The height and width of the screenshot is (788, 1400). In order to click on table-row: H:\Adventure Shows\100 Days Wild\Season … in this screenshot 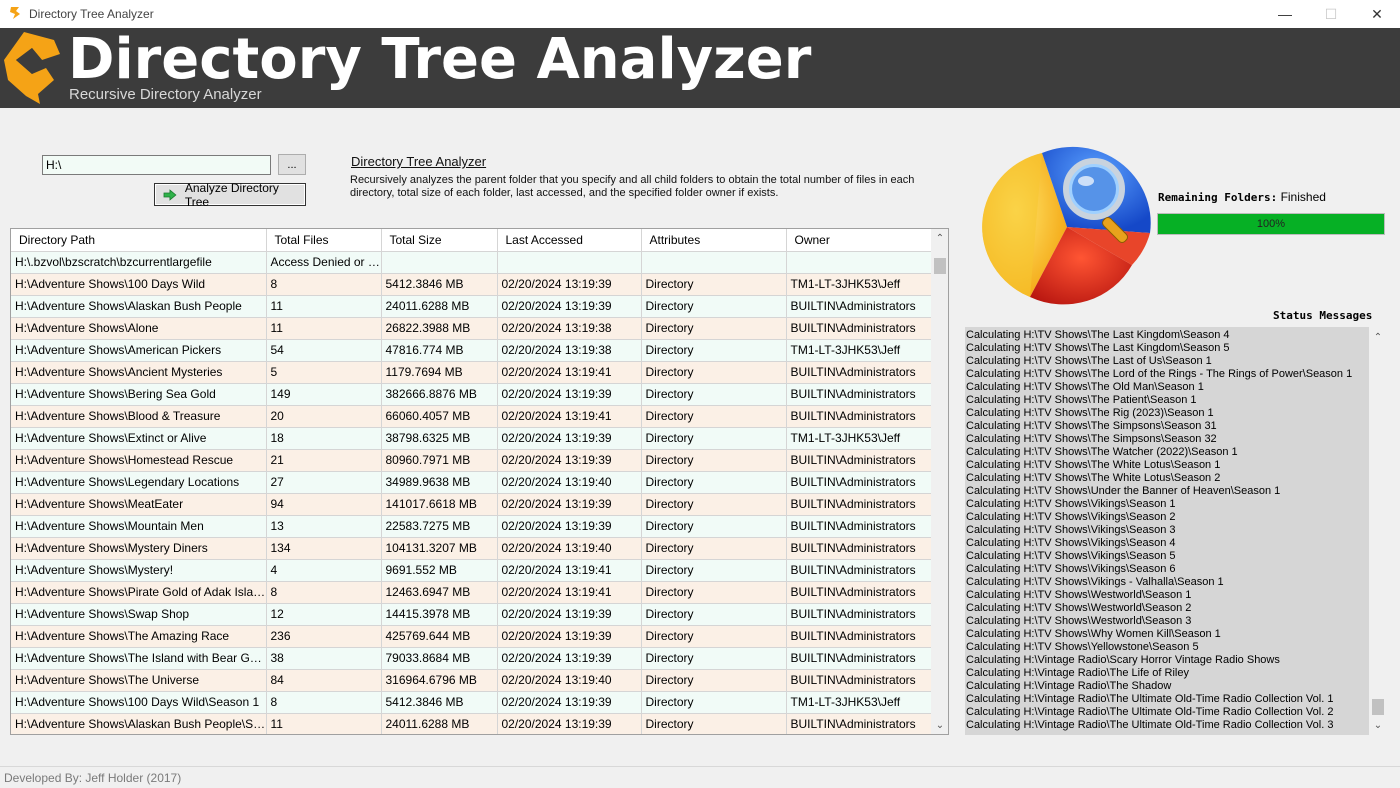, I will do `click(471, 702)`.